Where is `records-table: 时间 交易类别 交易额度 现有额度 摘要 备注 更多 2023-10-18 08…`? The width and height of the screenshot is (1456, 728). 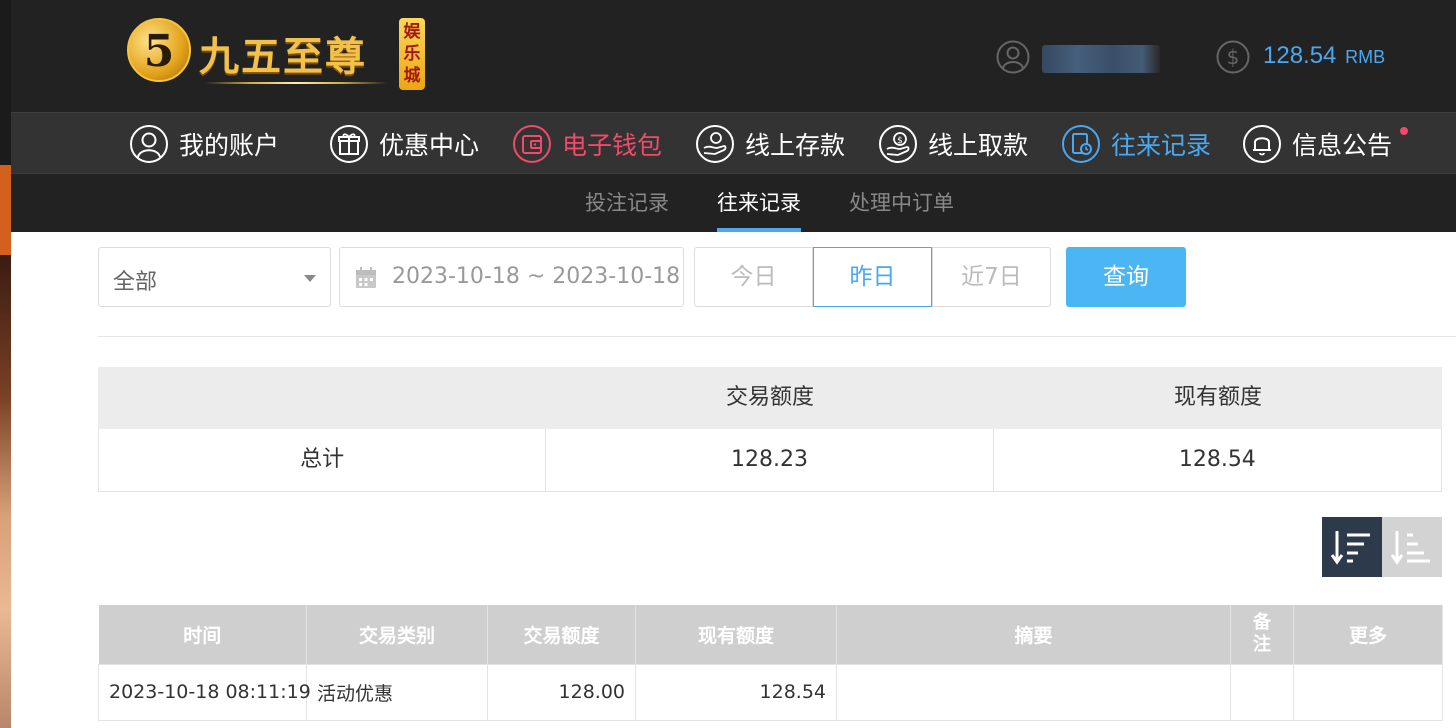
records-table: 时间 交易类别 交易额度 现有额度 摘要 备注 更多 2023-10-18 08… is located at coordinates (770, 663).